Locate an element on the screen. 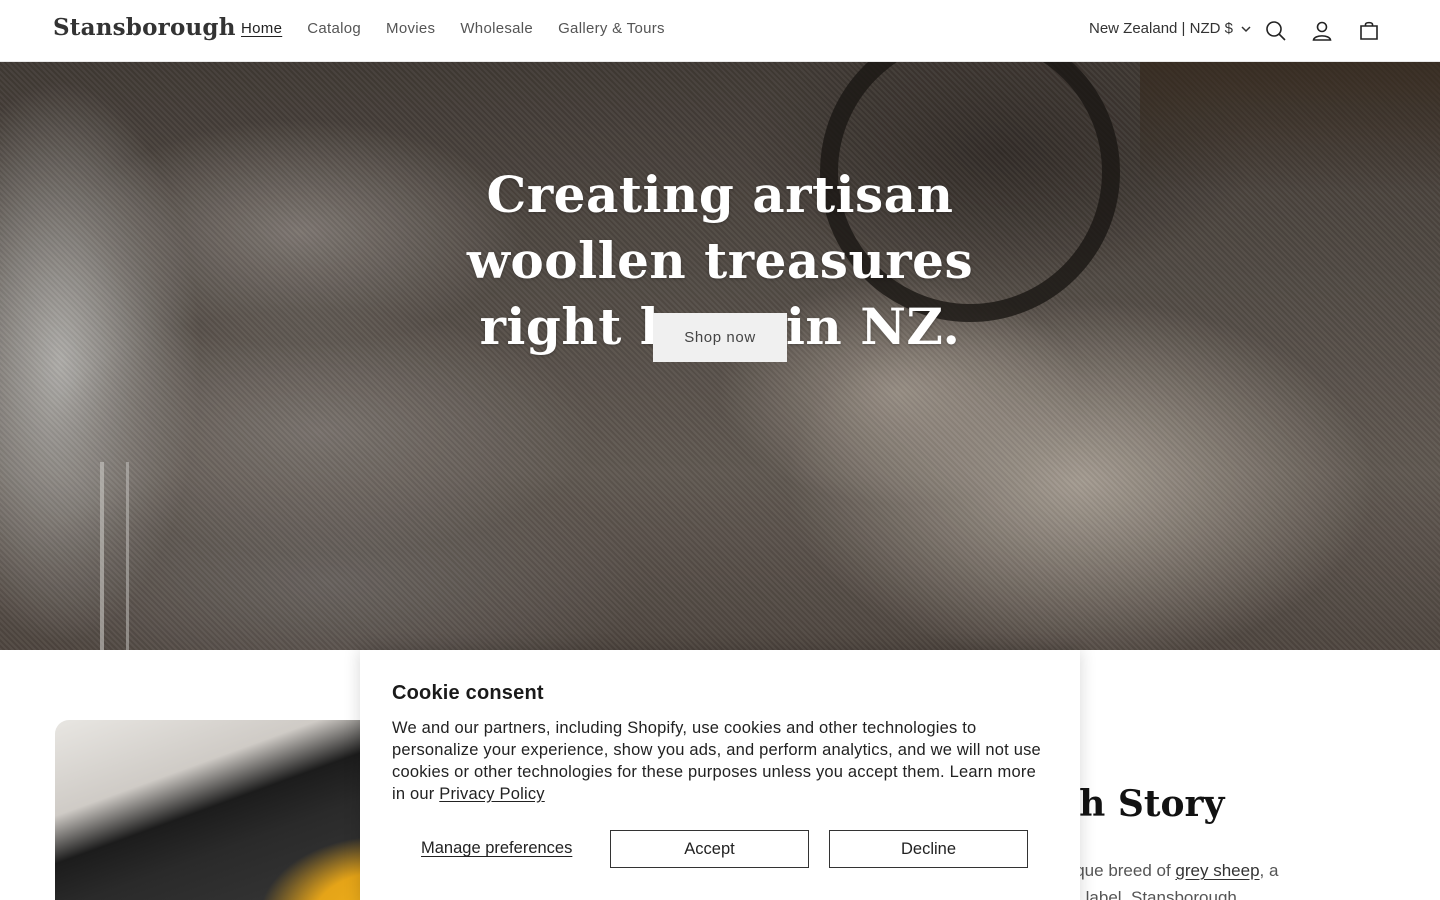 This screenshot has height=900, width=1440. nav-movies: Movies is located at coordinates (410, 28).